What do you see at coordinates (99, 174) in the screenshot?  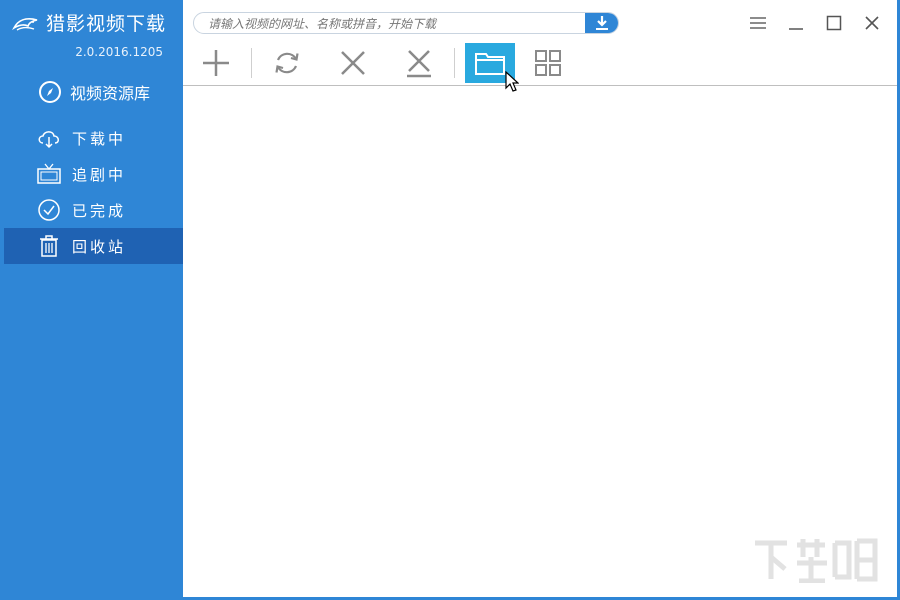 I see `sidebar-item-label: 追剧中` at bounding box center [99, 174].